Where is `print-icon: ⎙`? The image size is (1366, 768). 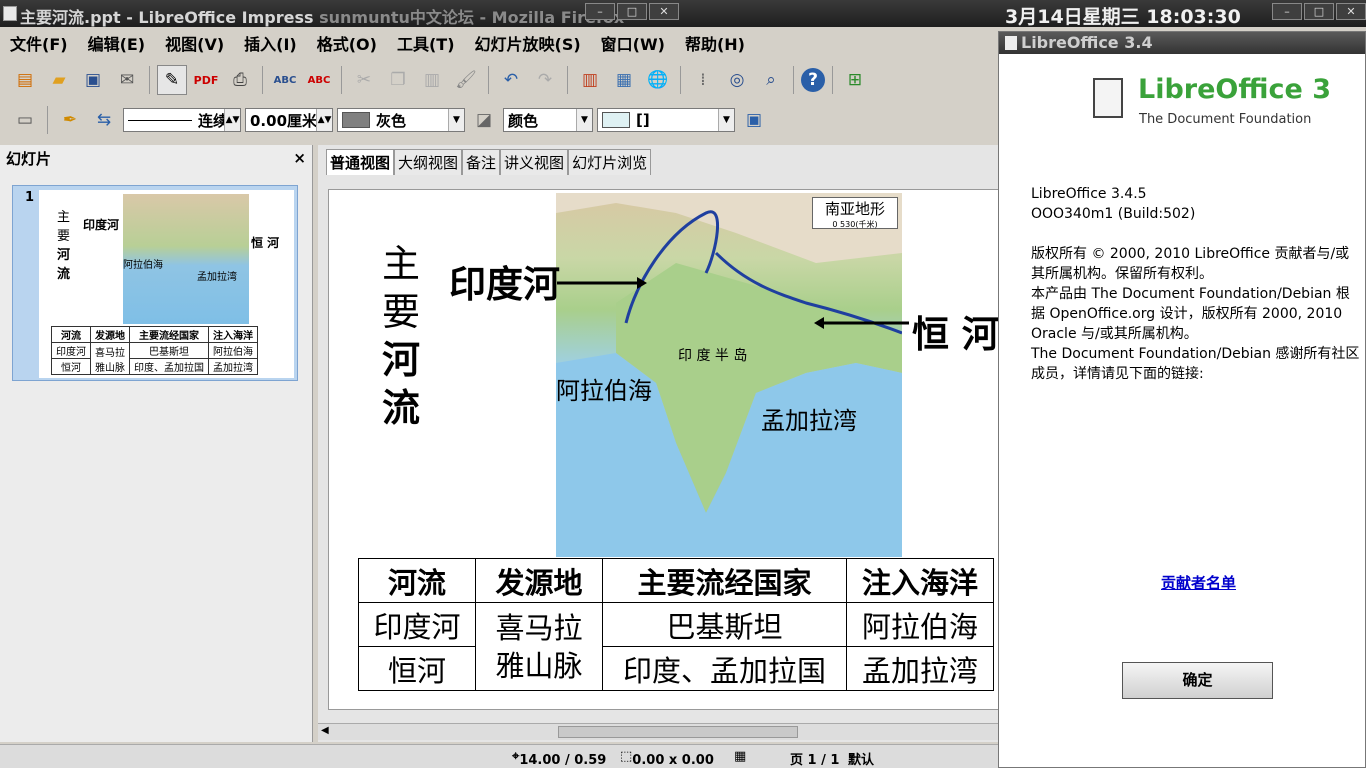 print-icon: ⎙ is located at coordinates (240, 80).